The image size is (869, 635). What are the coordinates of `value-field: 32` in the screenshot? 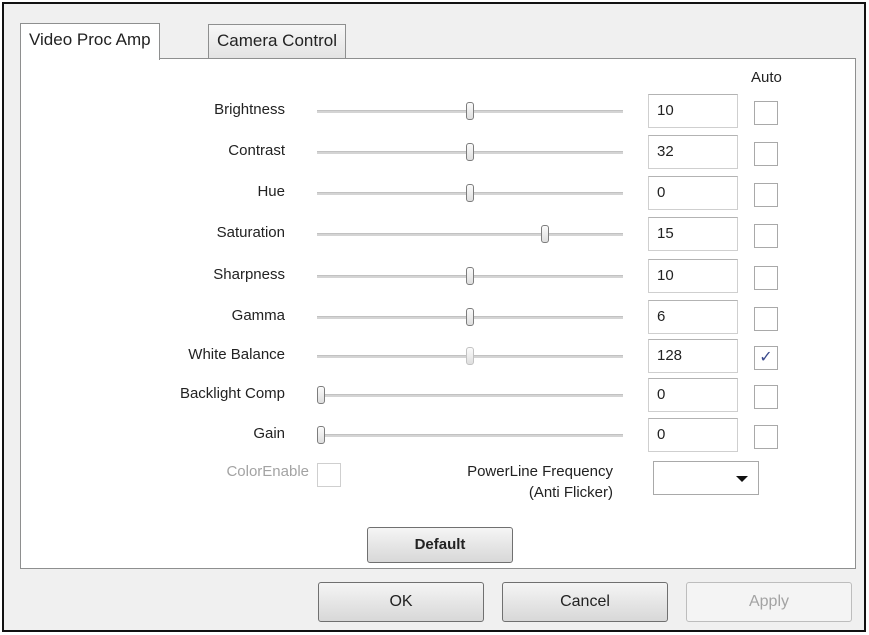 It's located at (693, 152).